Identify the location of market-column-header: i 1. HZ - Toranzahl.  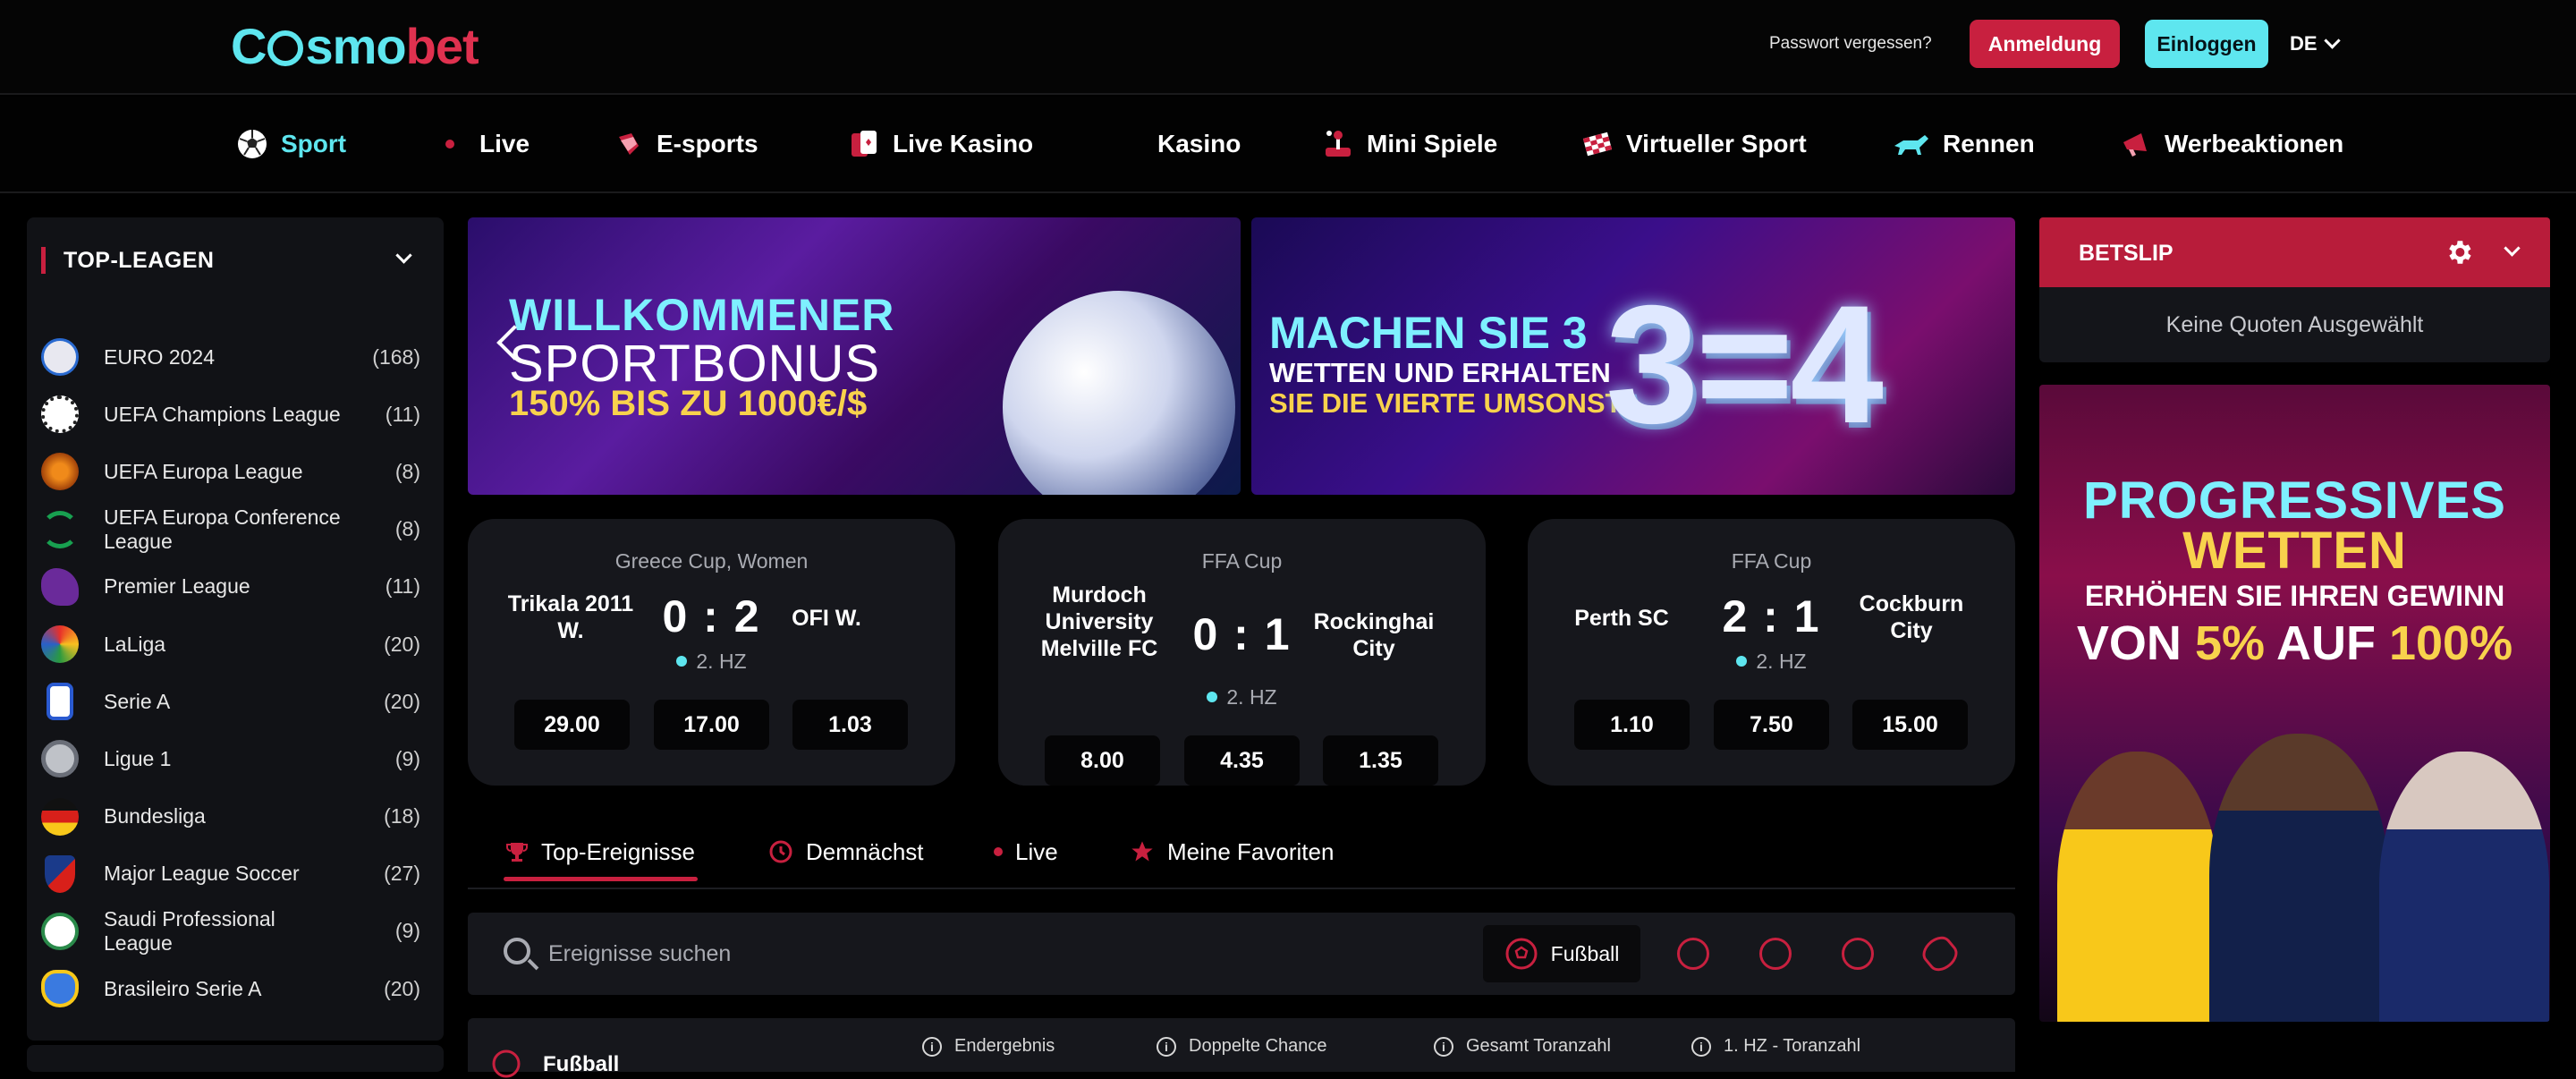
(1775, 1046).